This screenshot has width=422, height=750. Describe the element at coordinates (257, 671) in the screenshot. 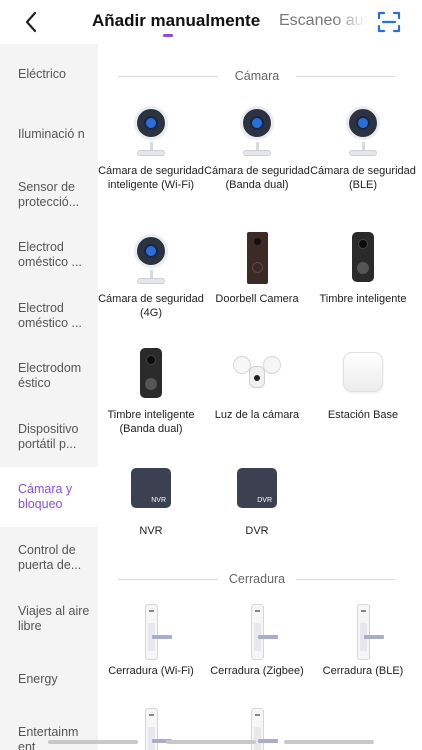

I see `device-label: Cerradura (Zigbee)` at that location.